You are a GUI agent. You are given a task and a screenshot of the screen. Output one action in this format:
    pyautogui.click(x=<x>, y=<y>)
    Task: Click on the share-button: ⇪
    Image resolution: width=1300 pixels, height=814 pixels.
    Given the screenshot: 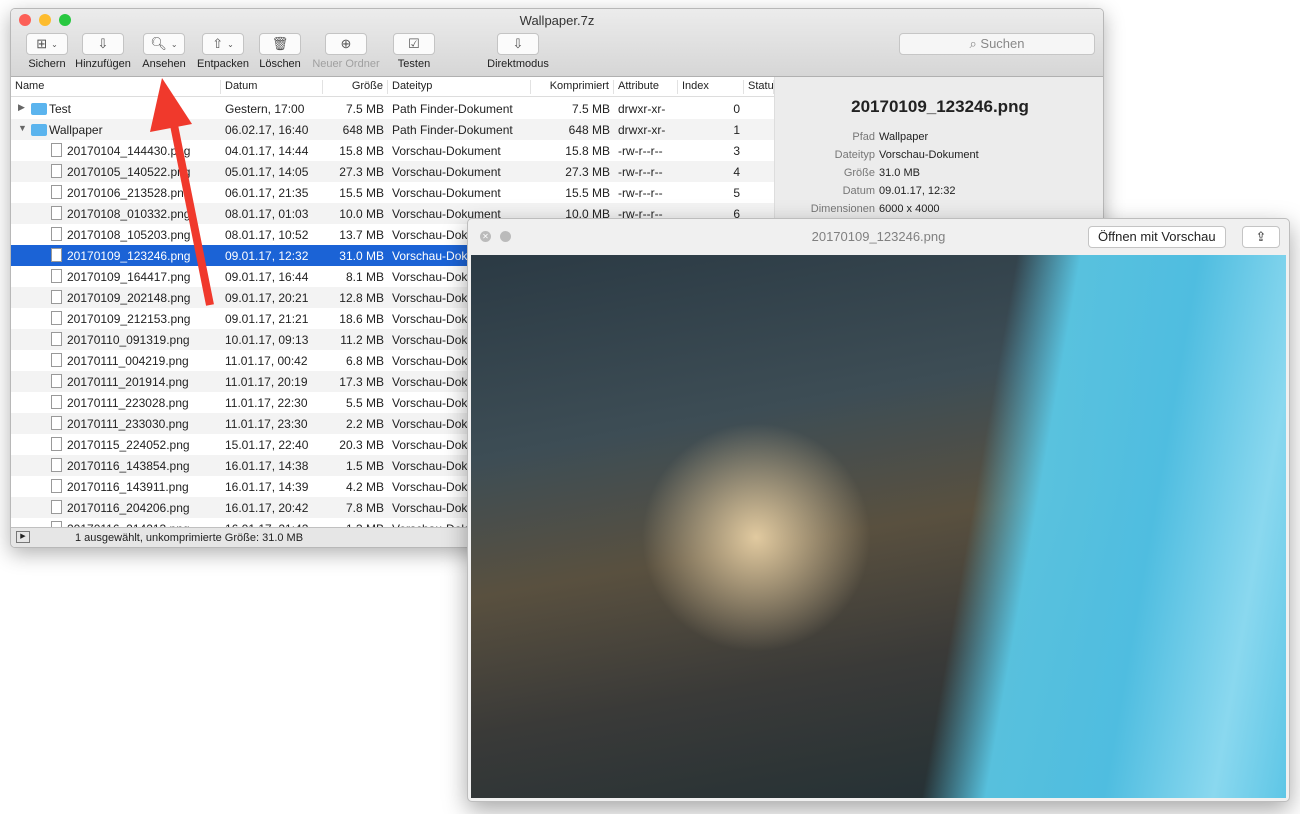 What is the action you would take?
    pyautogui.click(x=1261, y=237)
    